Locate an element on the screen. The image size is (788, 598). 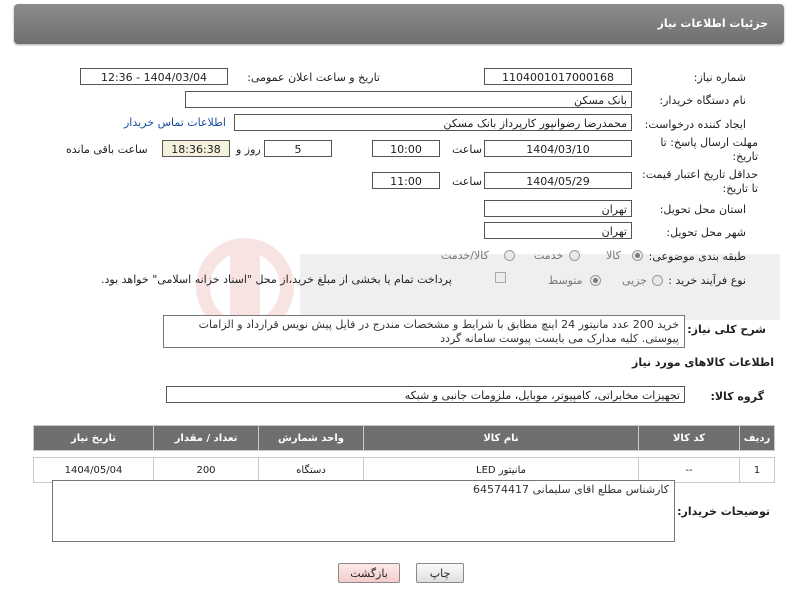
announce-field: 1404/03/04 - 12:36 is located at coordinates (154, 76).